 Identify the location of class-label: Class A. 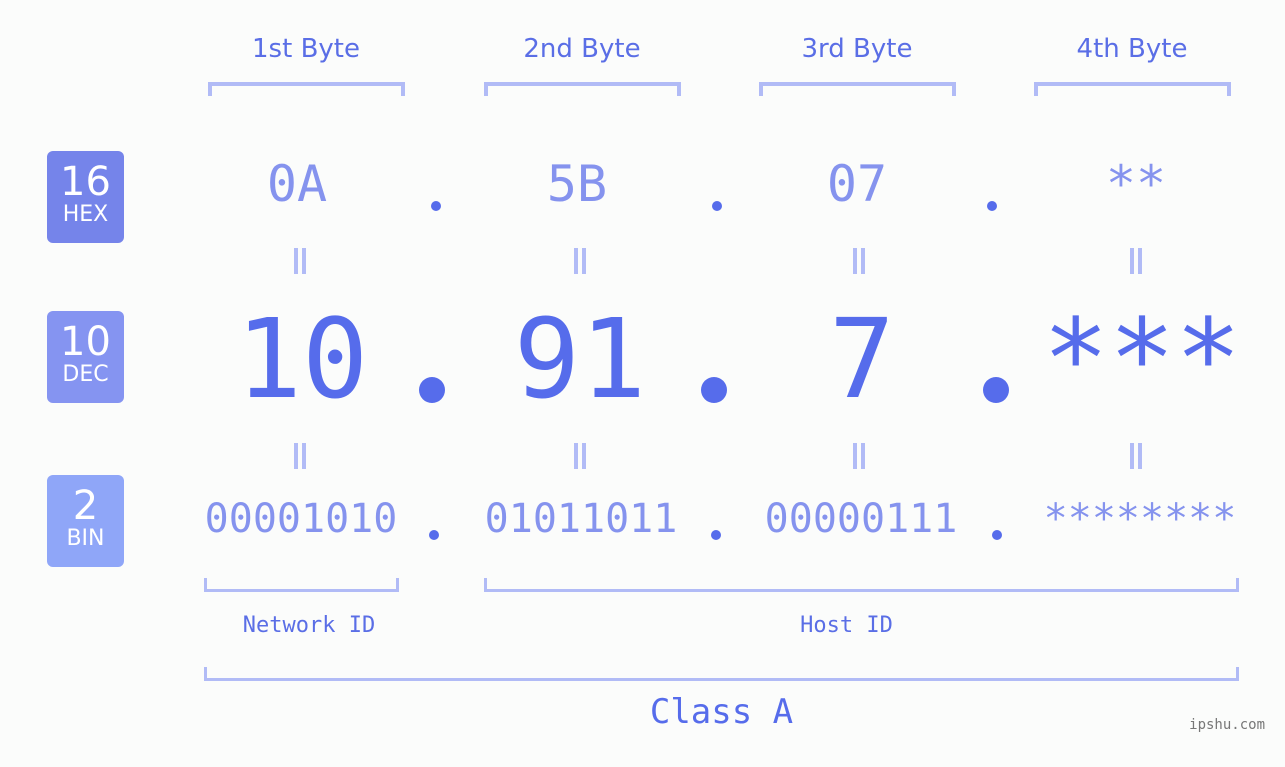
(721, 712).